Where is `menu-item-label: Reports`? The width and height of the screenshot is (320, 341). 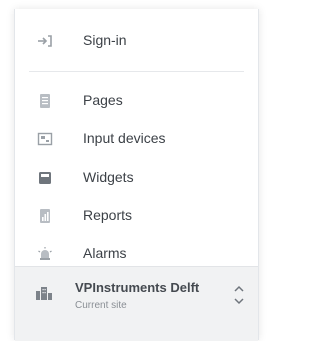 menu-item-label: Reports is located at coordinates (108, 215).